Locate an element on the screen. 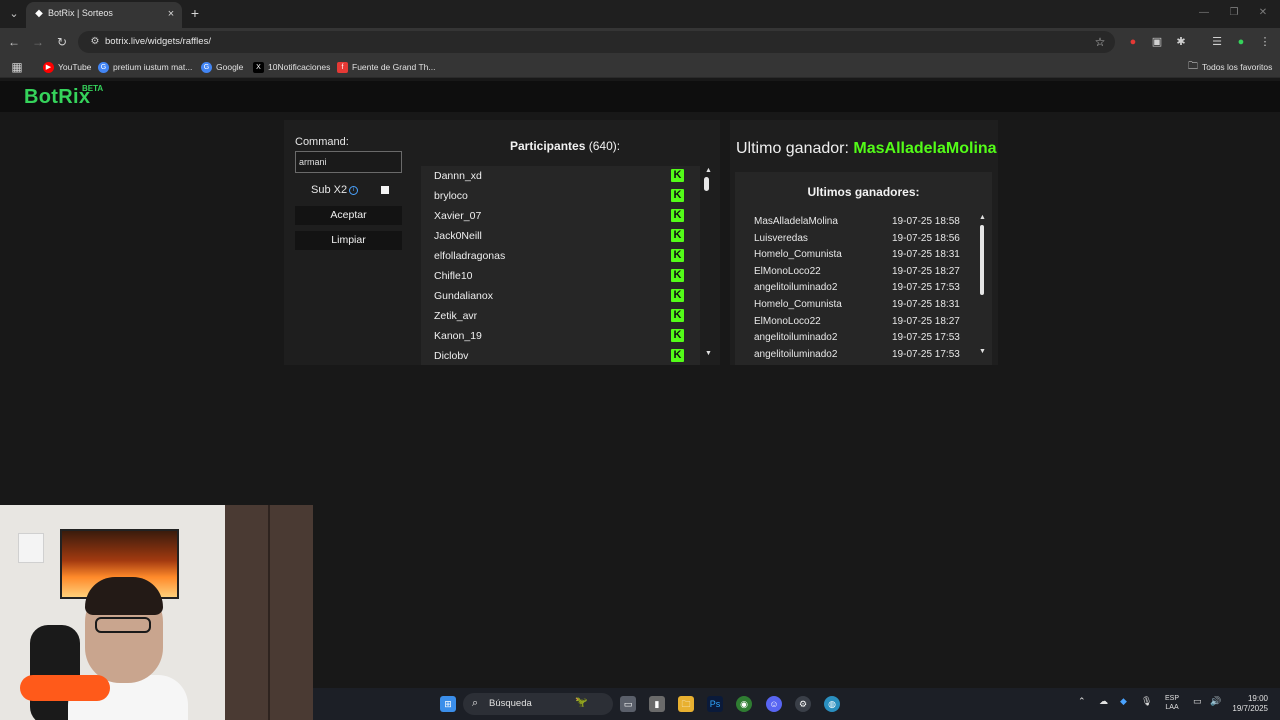 The width and height of the screenshot is (1280, 720). microphone-icon: 🎙 is located at coordinates (1146, 701).